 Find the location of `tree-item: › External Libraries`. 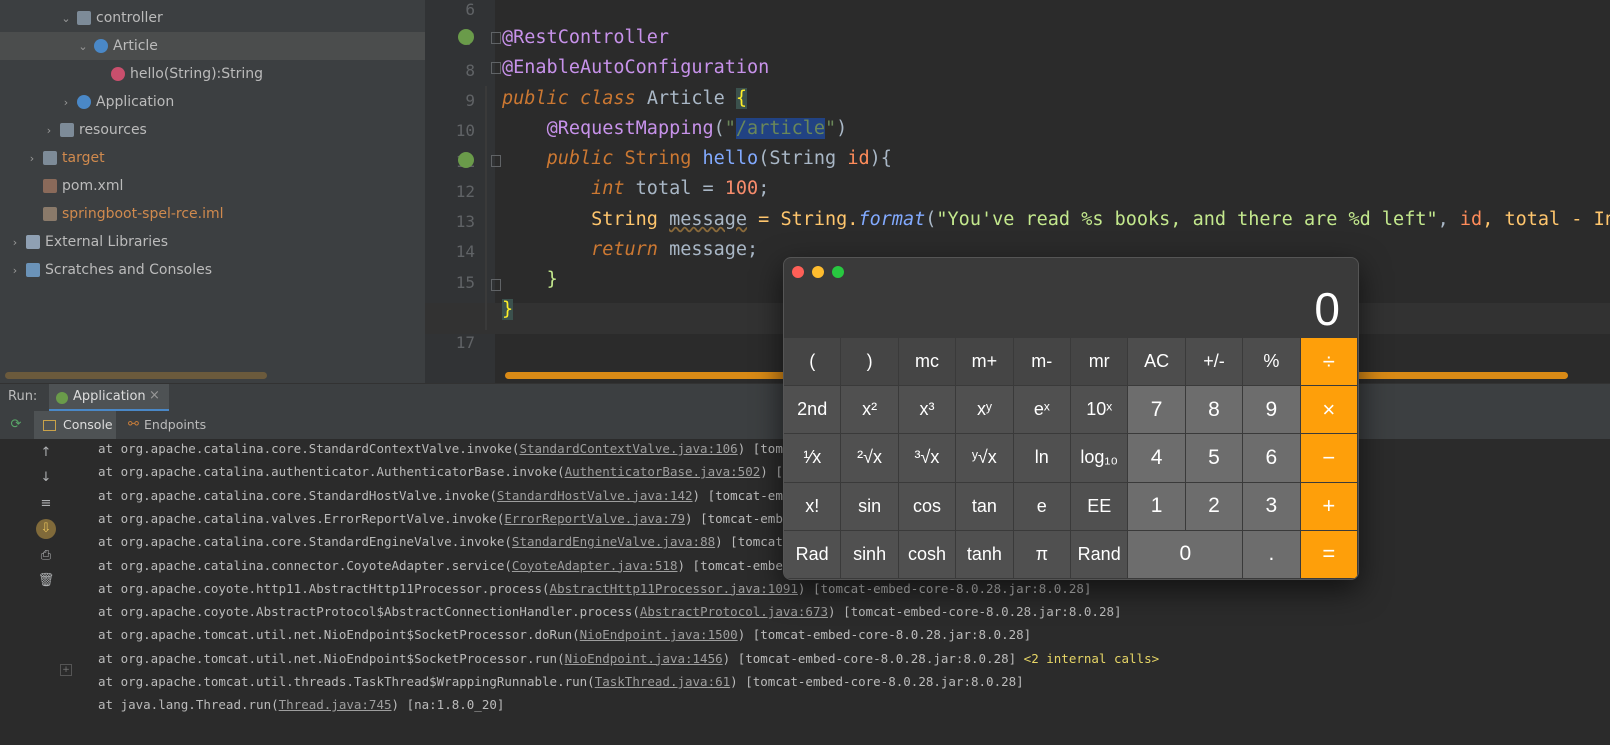

tree-item: › External Libraries is located at coordinates (216, 242).